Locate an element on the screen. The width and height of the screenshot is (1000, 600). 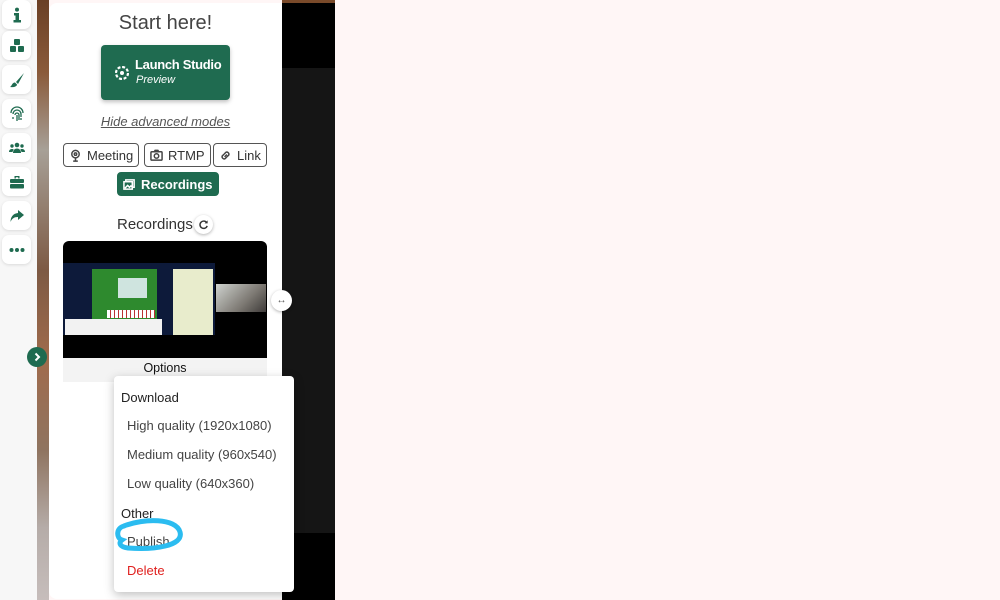
rail-button-identity is located at coordinates (16, 113).